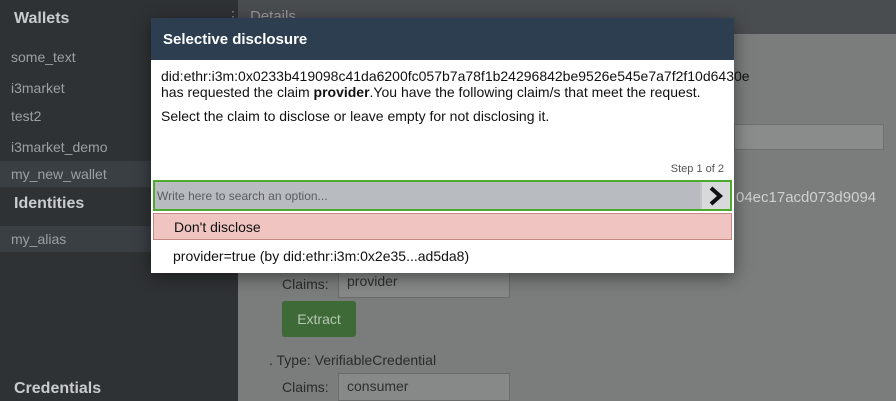 The image size is (896, 401). I want to click on requested-claim: provider, so click(341, 92).